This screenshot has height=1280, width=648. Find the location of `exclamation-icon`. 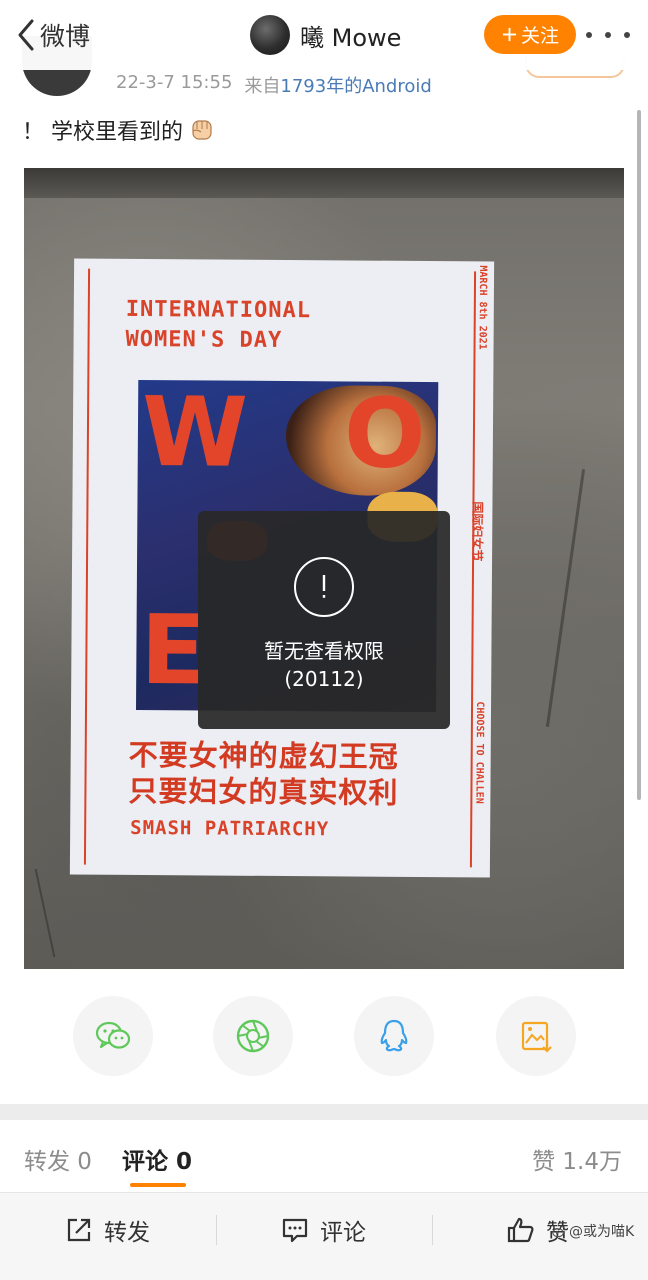

exclamation-icon is located at coordinates (324, 587).